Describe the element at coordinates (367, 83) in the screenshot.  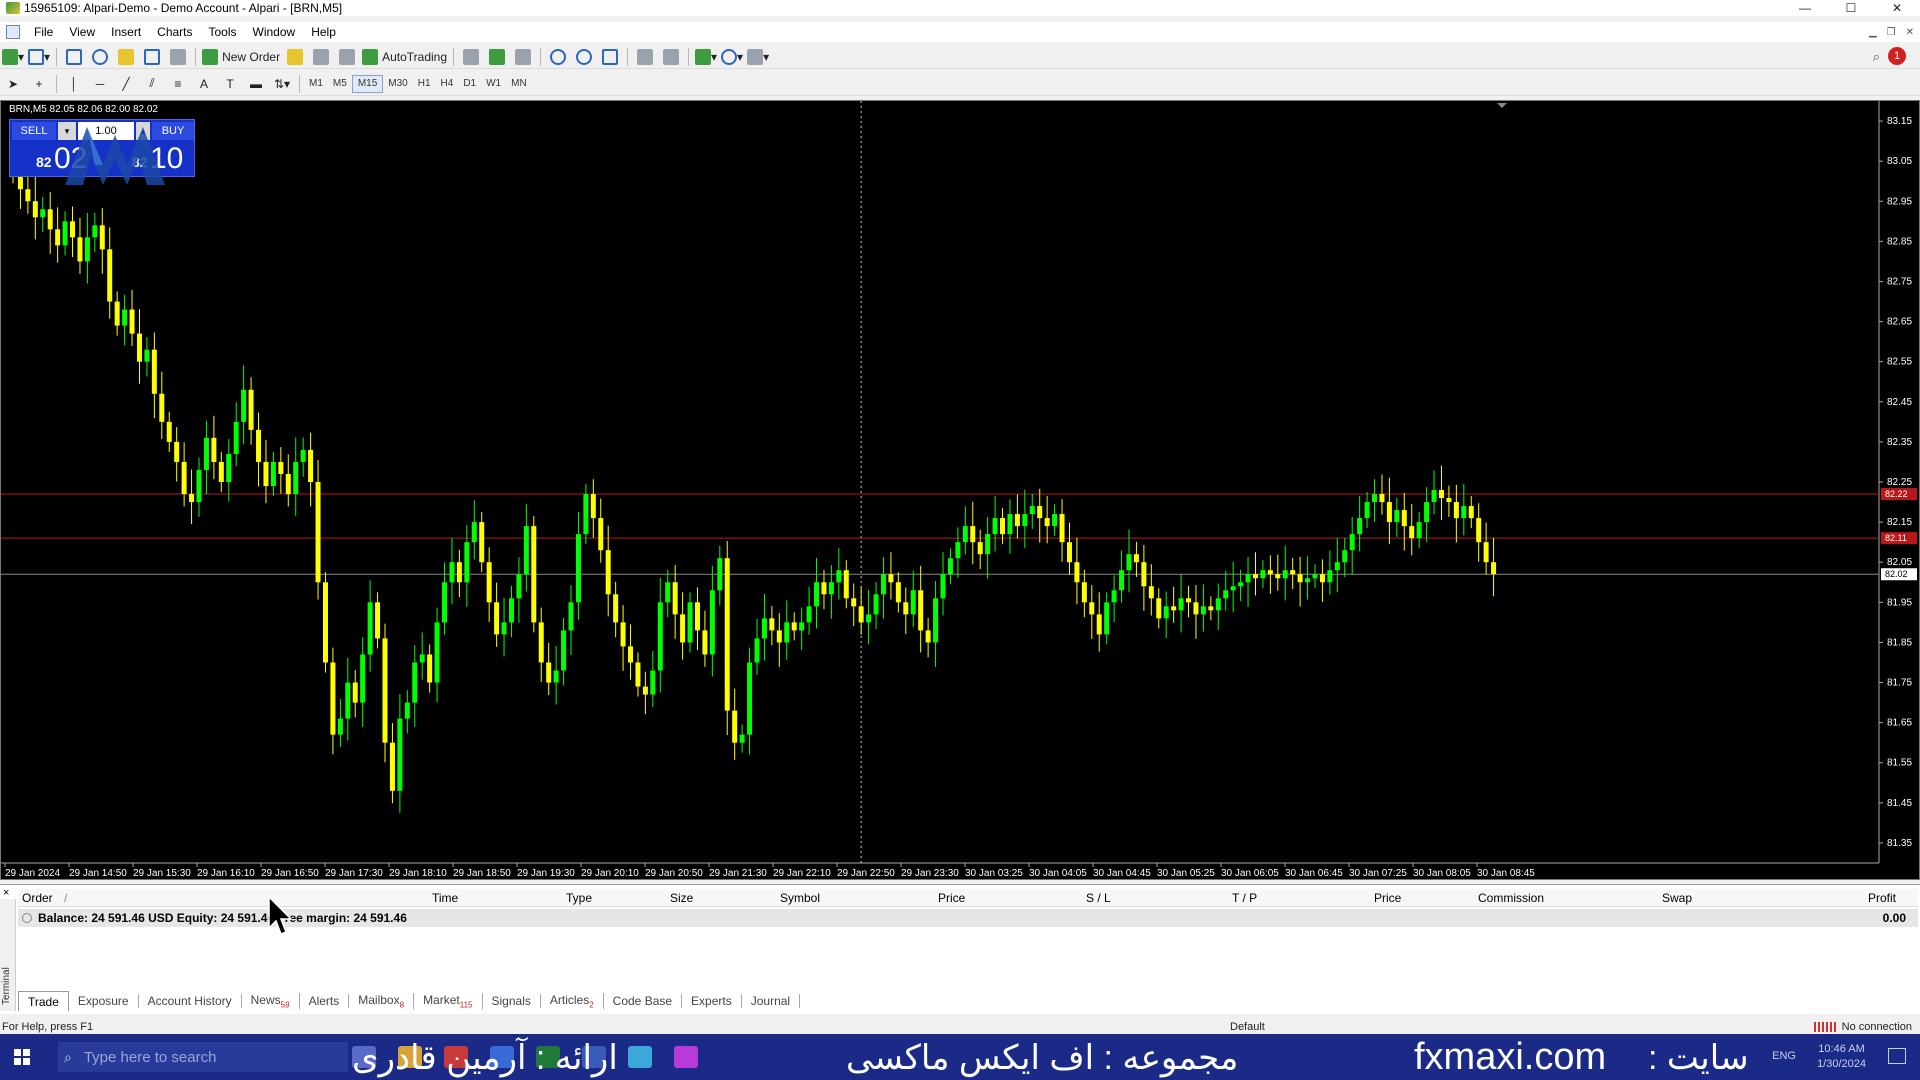
I see `timeframe-m15: M15` at that location.